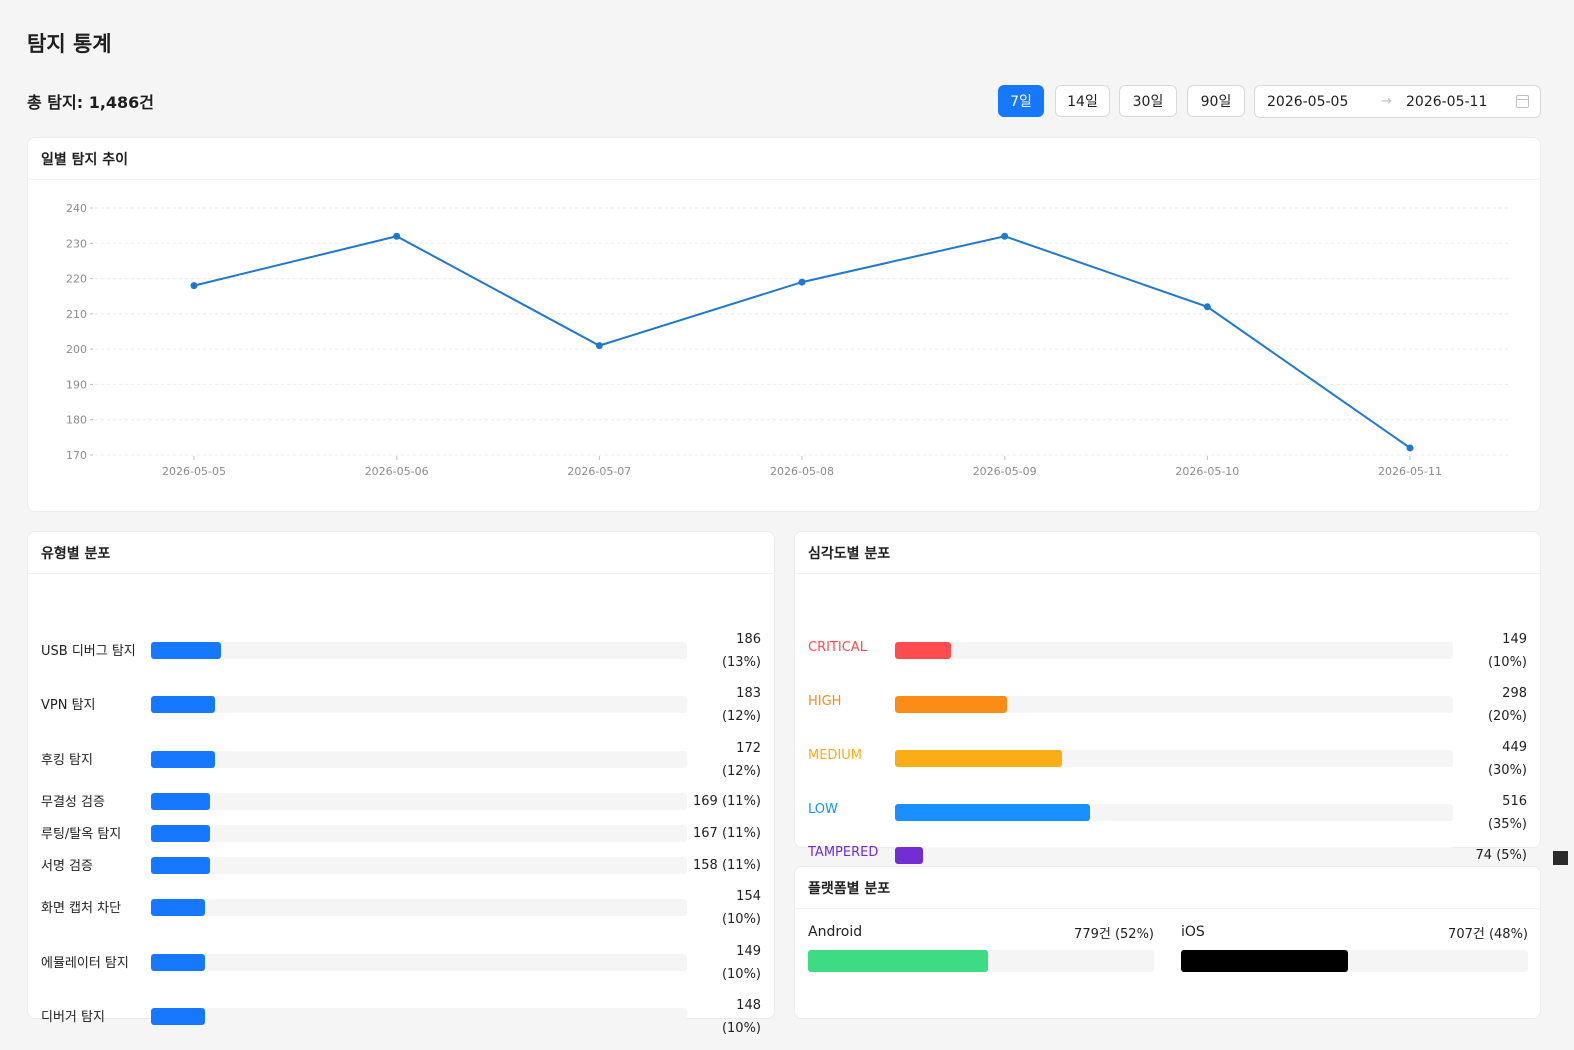  What do you see at coordinates (1514, 693) in the screenshot?
I see `severity-count: 298` at bounding box center [1514, 693].